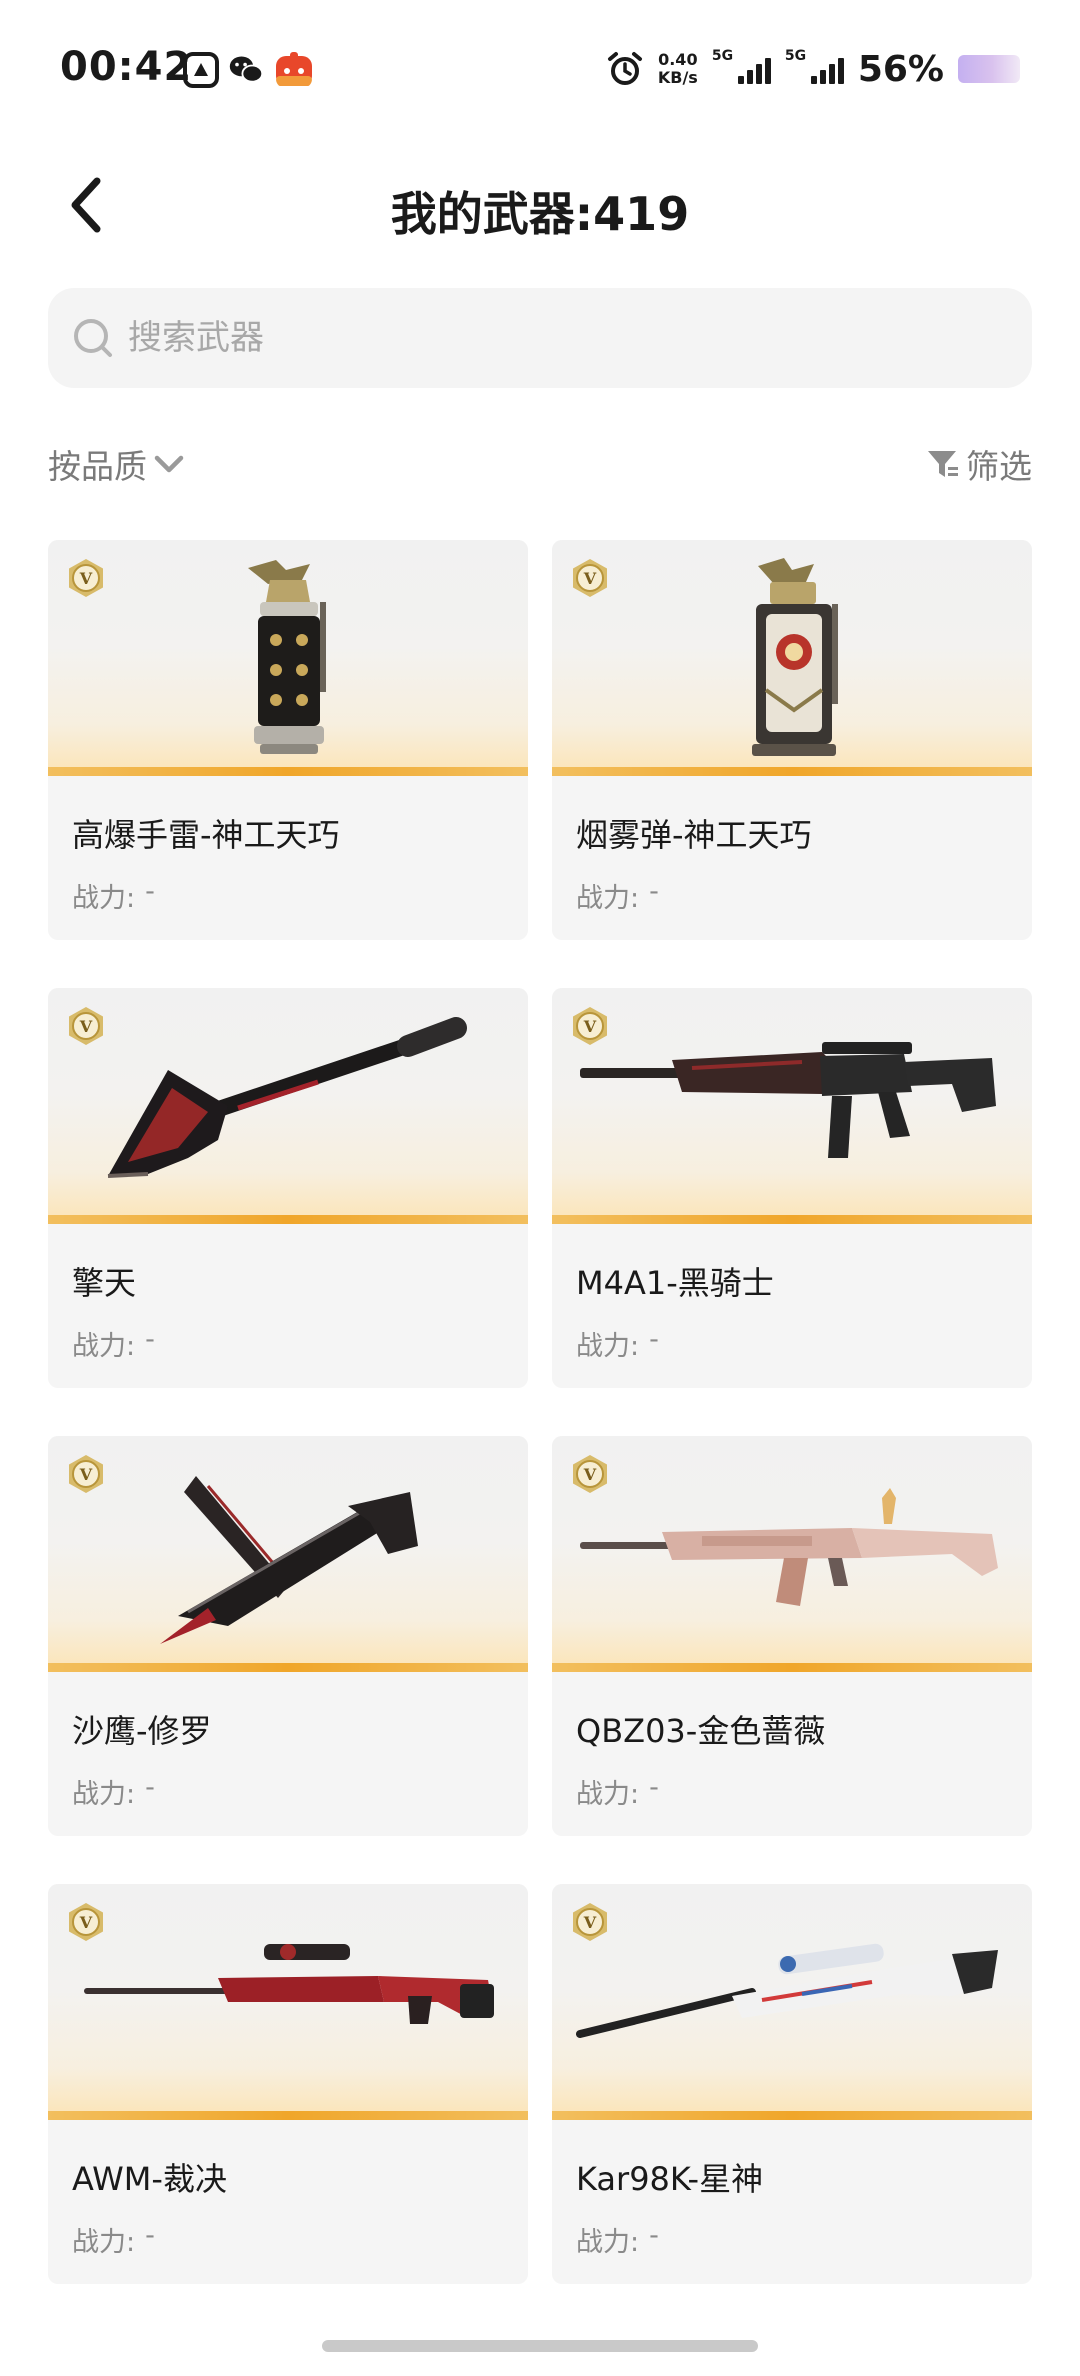 Image resolution: width=1080 pixels, height=2376 pixels. Describe the element at coordinates (814, 66) in the screenshot. I see `sim2-signal-icon: 5G` at that location.